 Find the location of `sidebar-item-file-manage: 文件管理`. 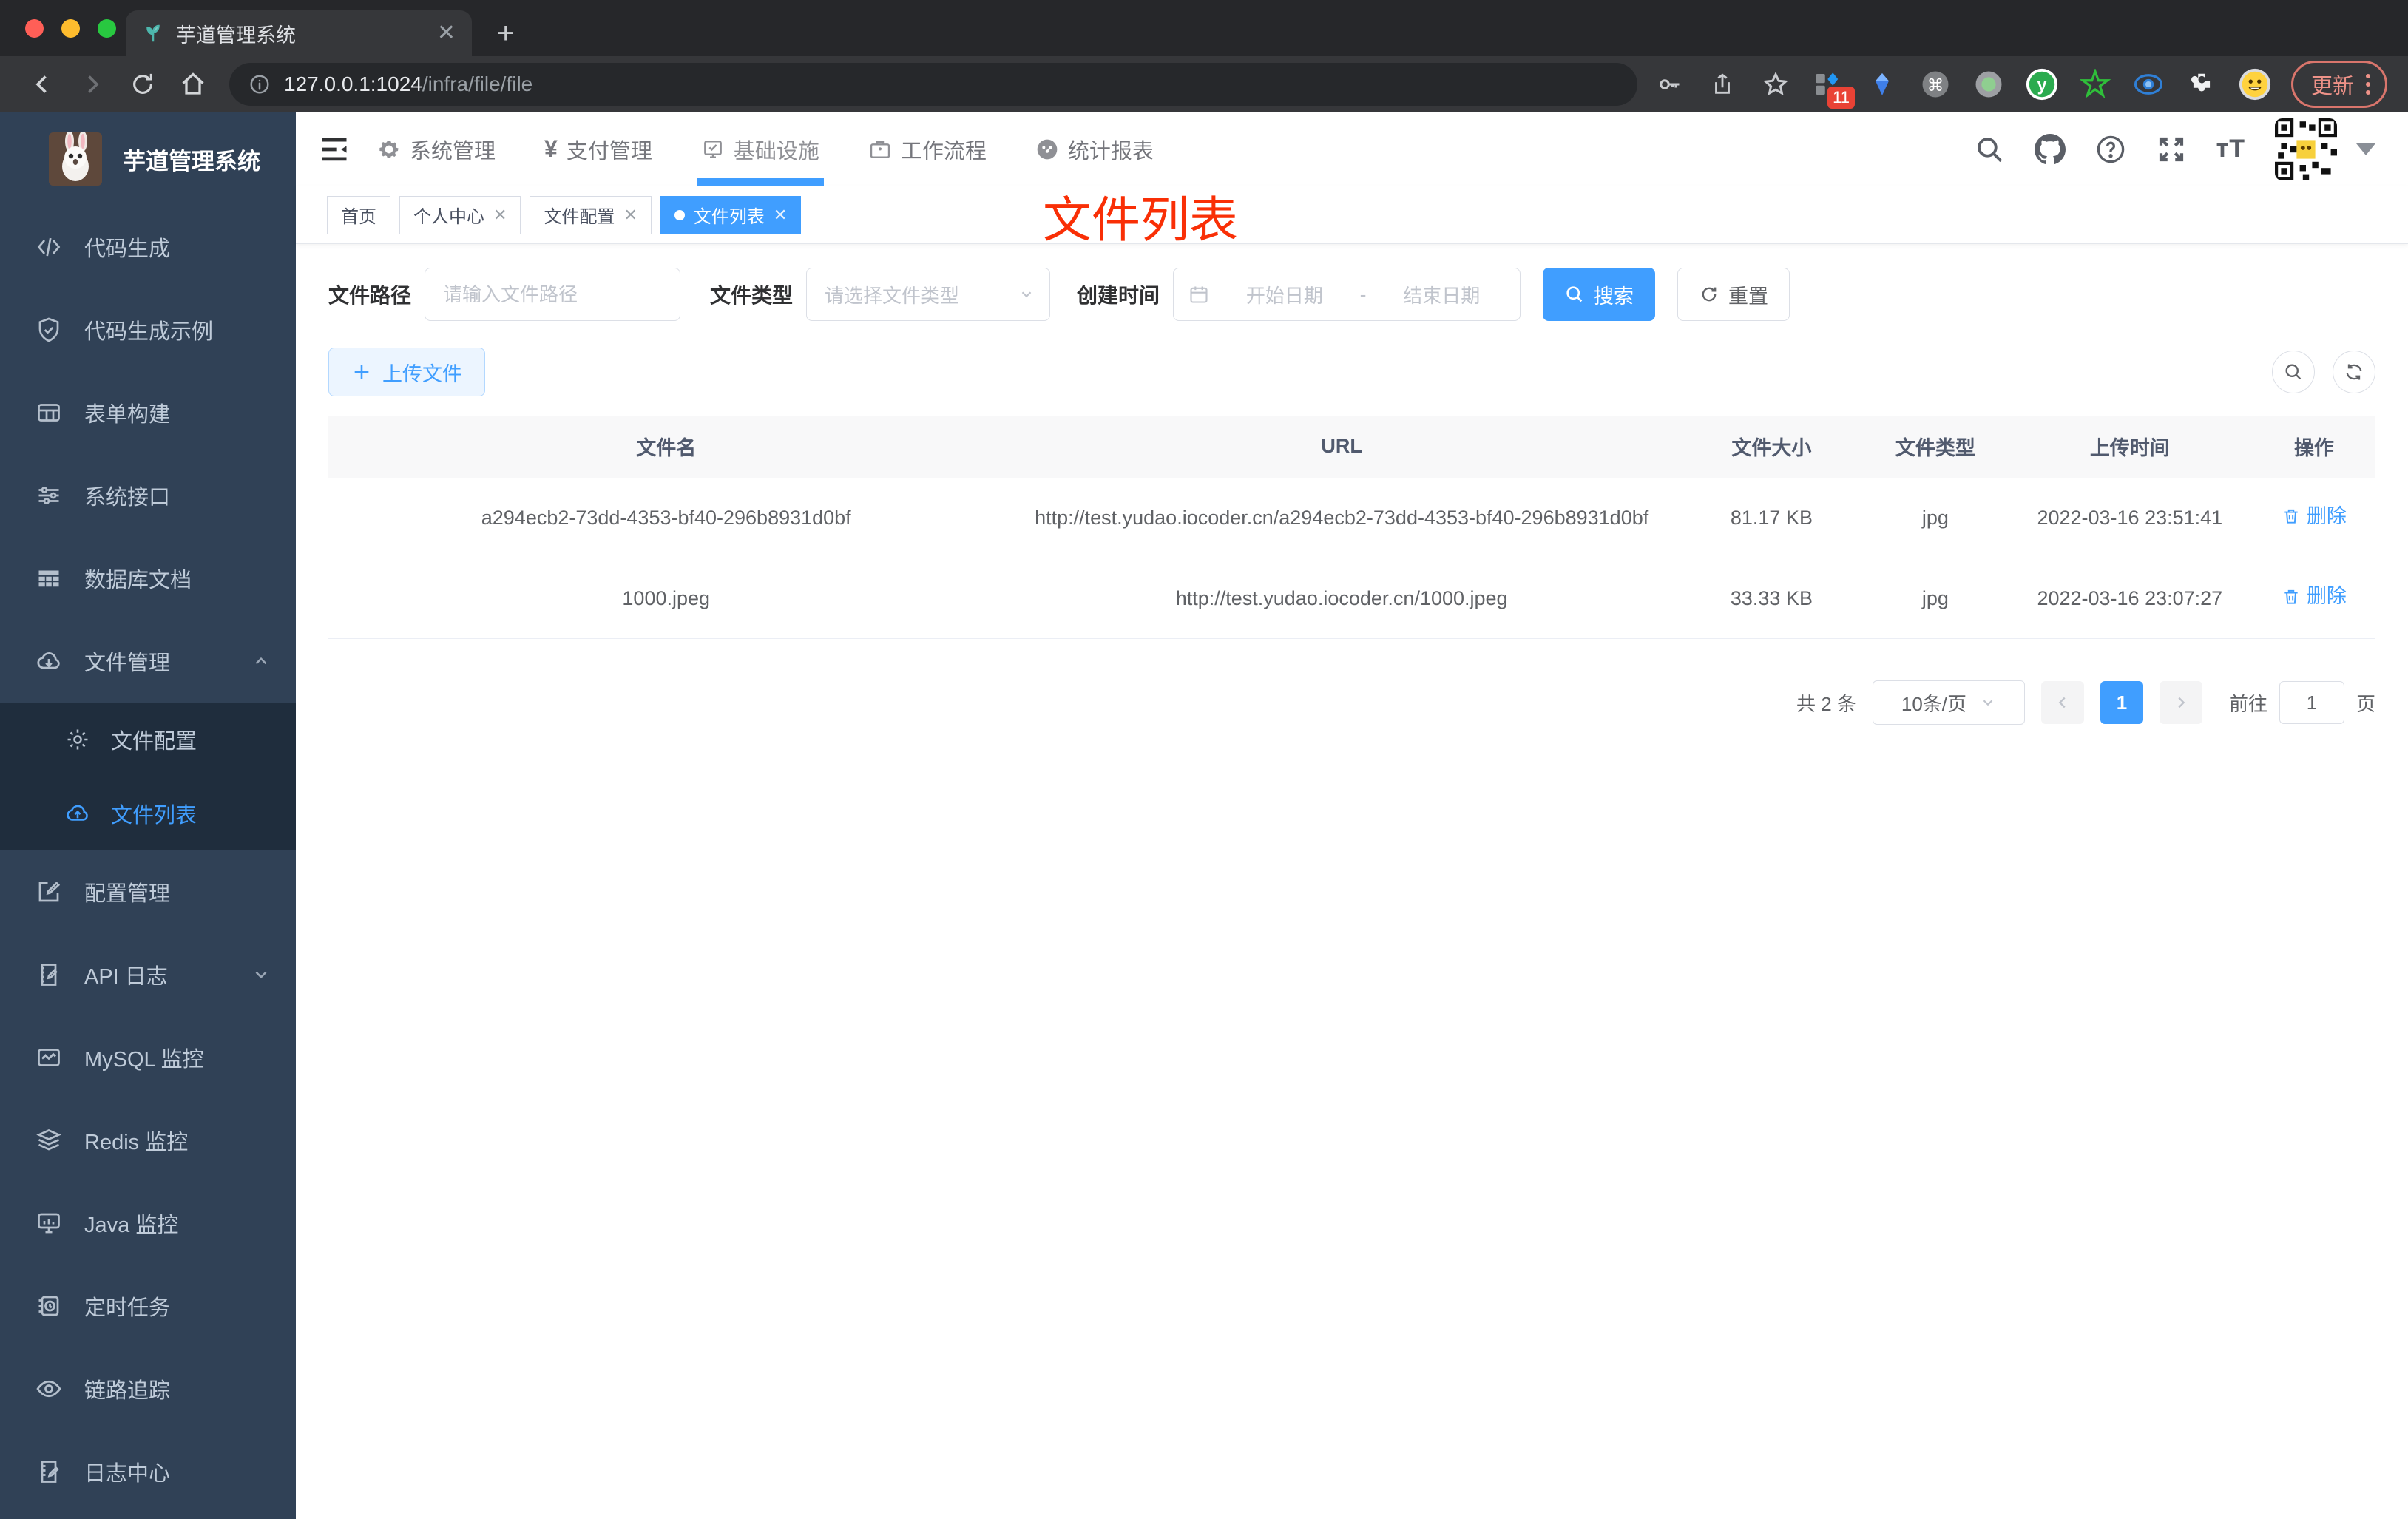

sidebar-item-file-manage: 文件管理 is located at coordinates (148, 661).